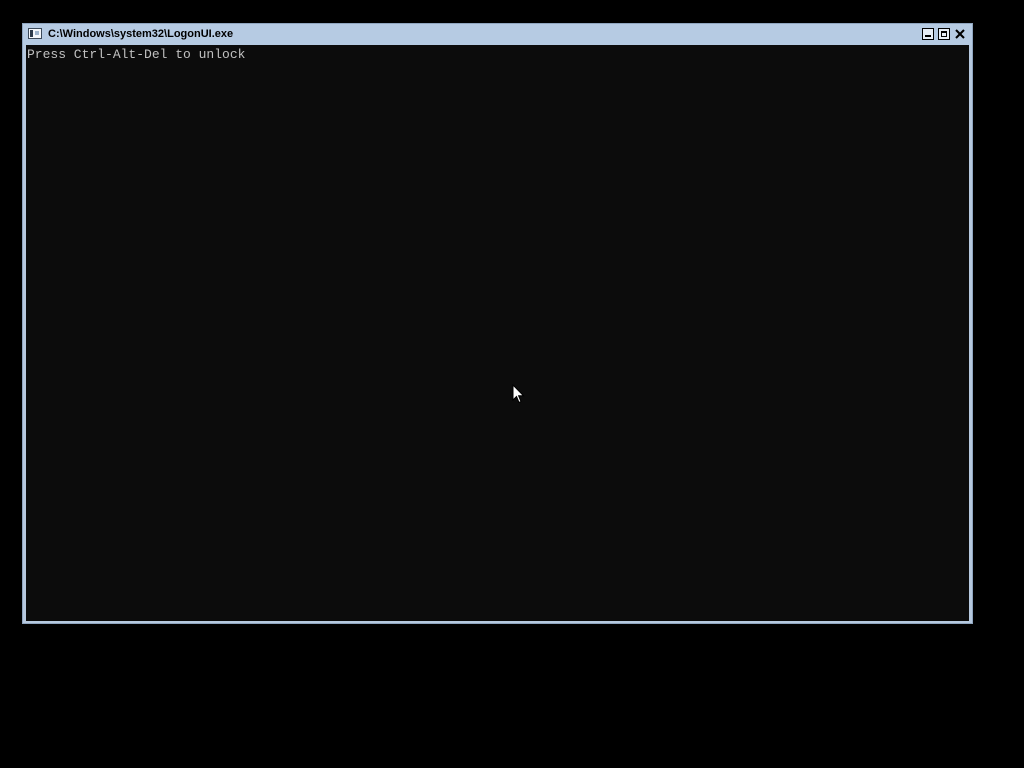  What do you see at coordinates (141, 34) in the screenshot?
I see `window-title: C:\Windows\system32\LogonUI.exe` at bounding box center [141, 34].